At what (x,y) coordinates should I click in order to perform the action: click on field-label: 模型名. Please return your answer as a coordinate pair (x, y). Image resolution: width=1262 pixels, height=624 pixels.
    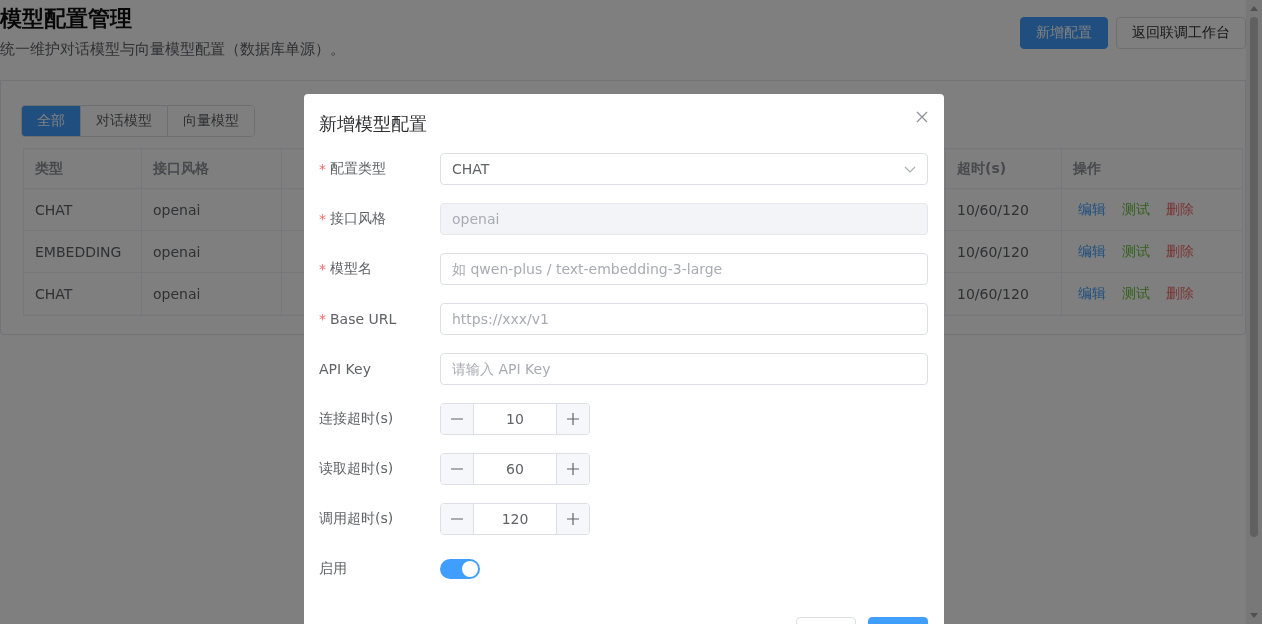
    Looking at the image, I should click on (351, 269).